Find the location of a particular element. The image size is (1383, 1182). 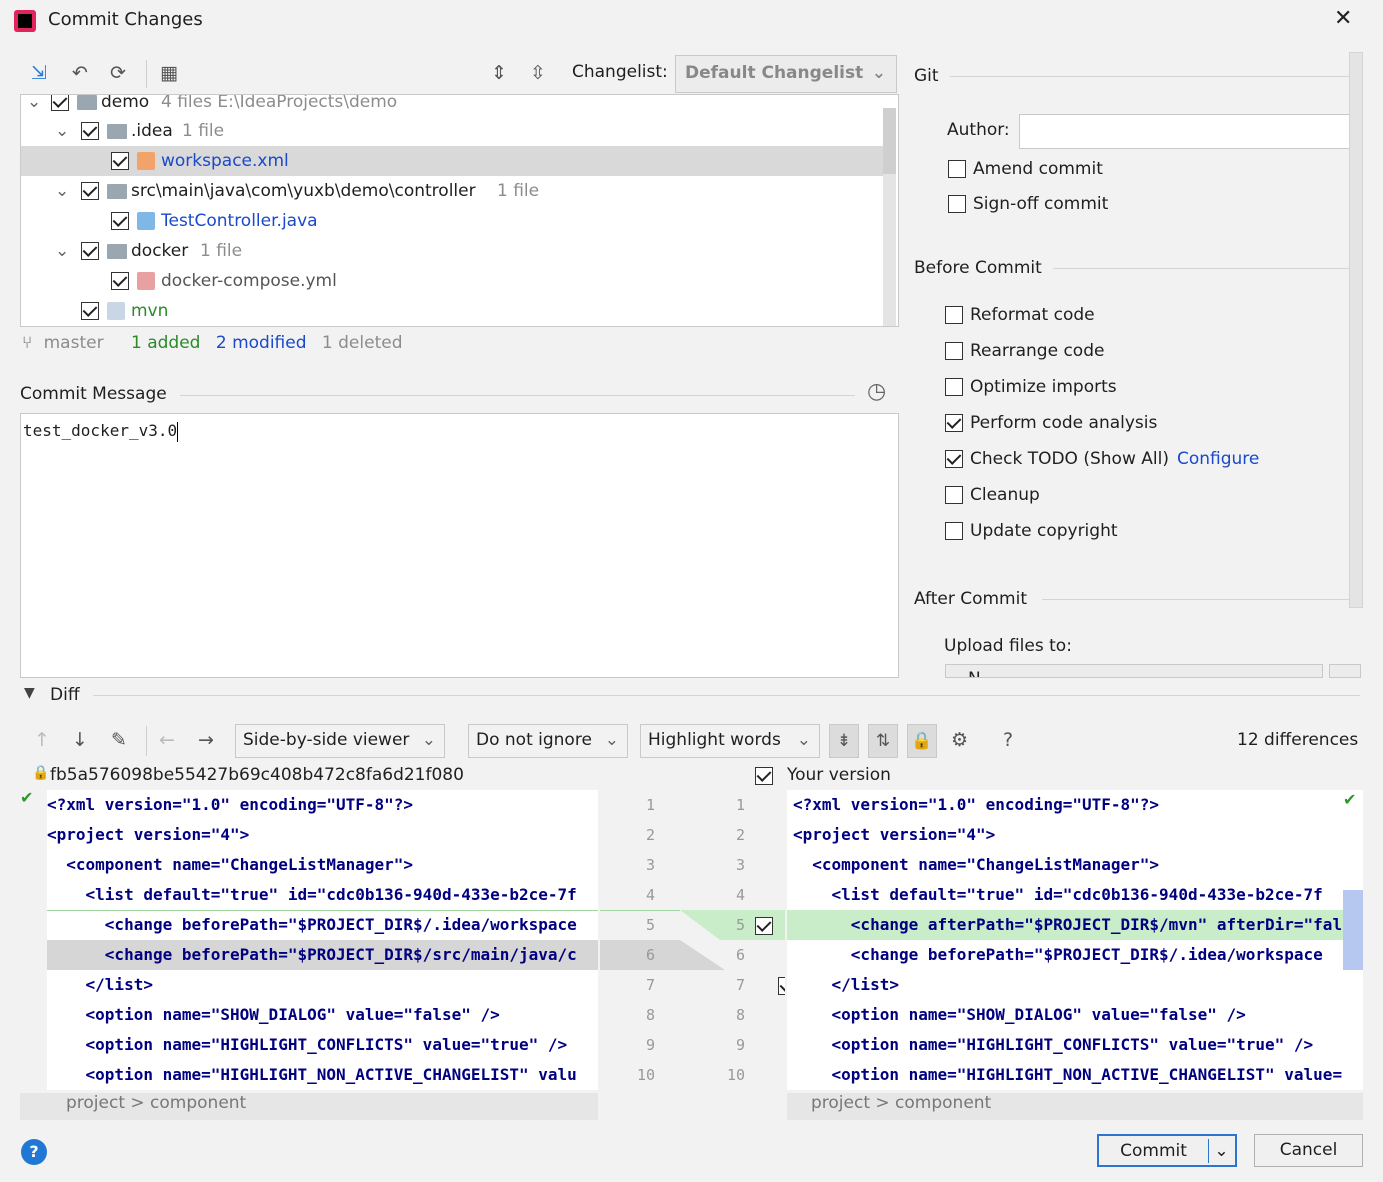

highlight-select: Highlight words ⌄ is located at coordinates (730, 741).